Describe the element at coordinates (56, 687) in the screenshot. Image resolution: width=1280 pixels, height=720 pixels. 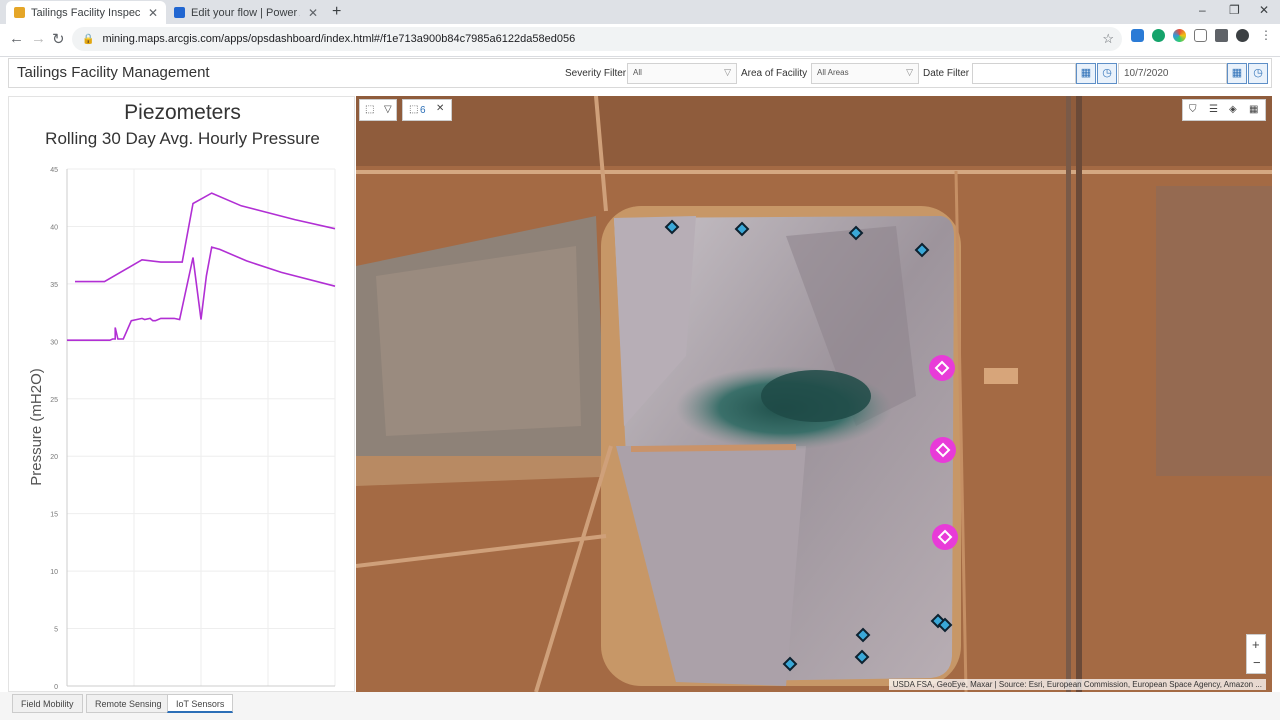
I see `y-tick-label: 0` at that location.